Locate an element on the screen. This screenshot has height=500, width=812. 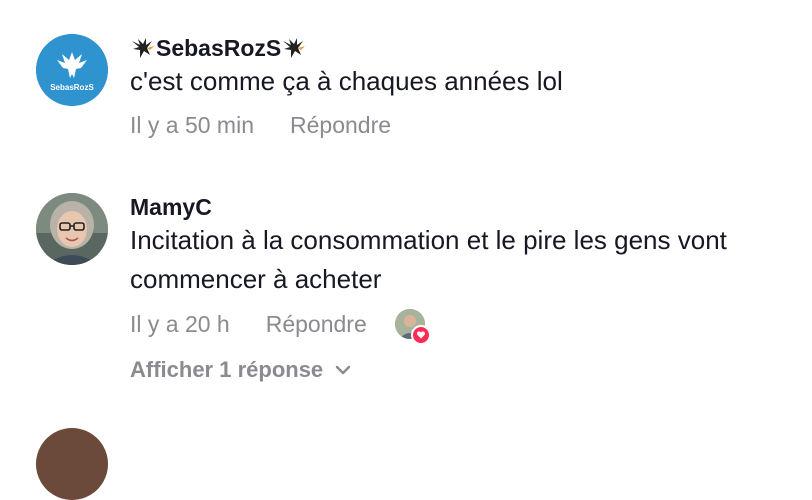
username-text: SebasRozS is located at coordinates (219, 48).